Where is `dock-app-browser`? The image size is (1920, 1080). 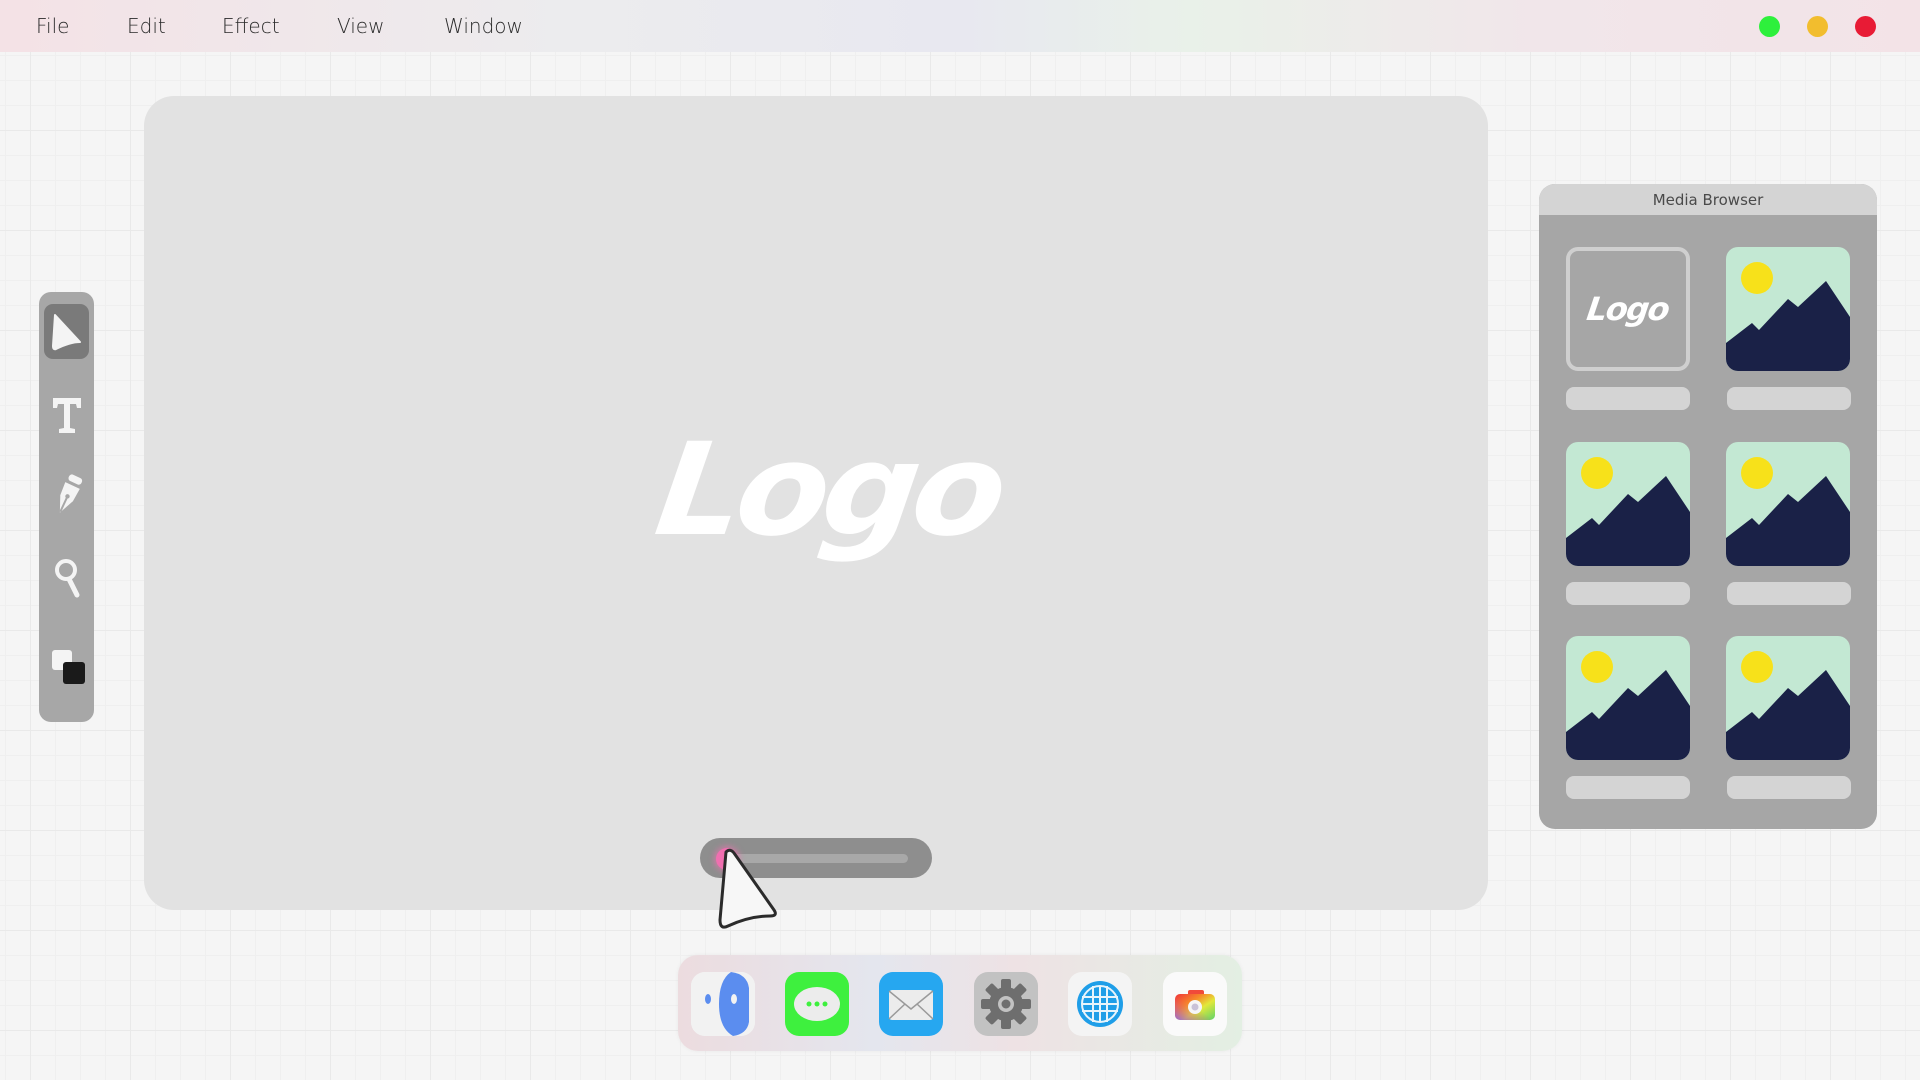 dock-app-browser is located at coordinates (1100, 1004).